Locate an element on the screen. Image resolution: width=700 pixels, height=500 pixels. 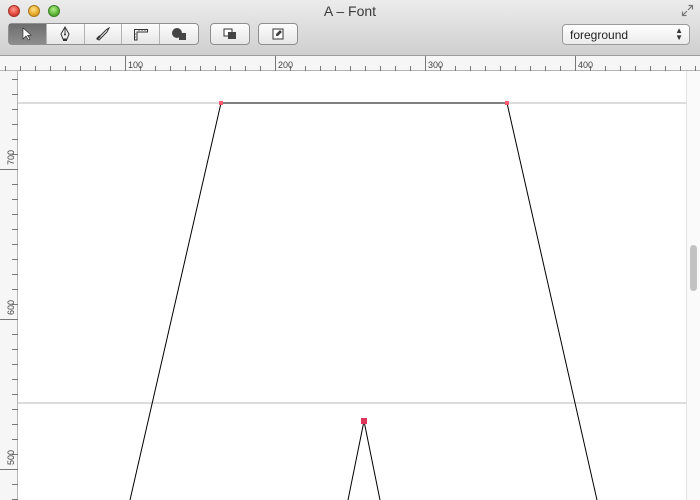
layer-select-value: foreground is located at coordinates (599, 35).